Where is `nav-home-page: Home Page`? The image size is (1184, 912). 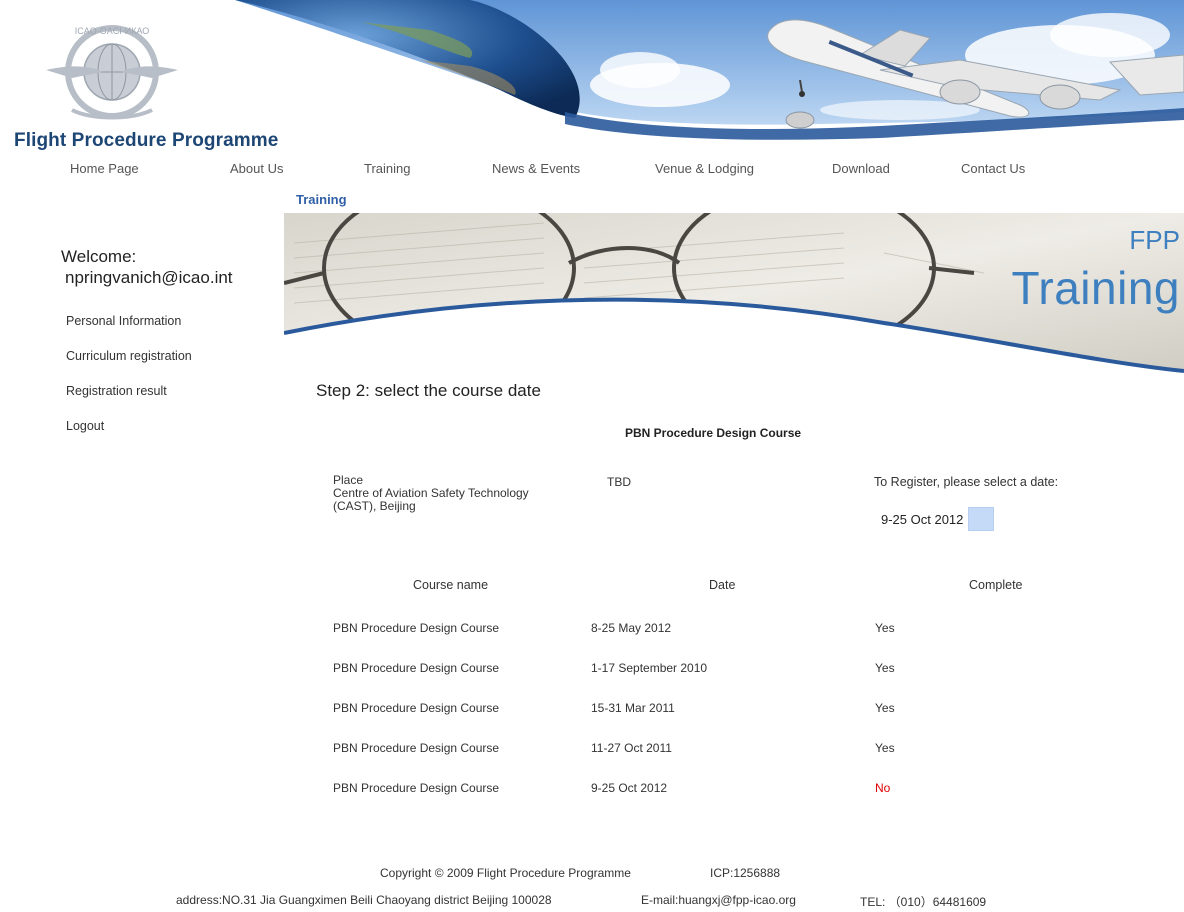 nav-home-page: Home Page is located at coordinates (104, 168).